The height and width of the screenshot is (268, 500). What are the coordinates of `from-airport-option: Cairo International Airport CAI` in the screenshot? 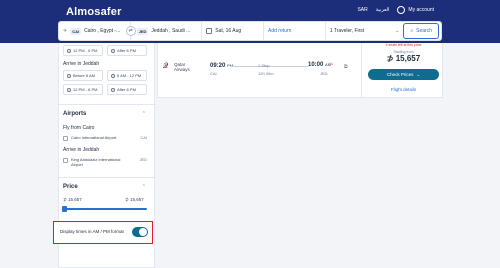 It's located at (105, 138).